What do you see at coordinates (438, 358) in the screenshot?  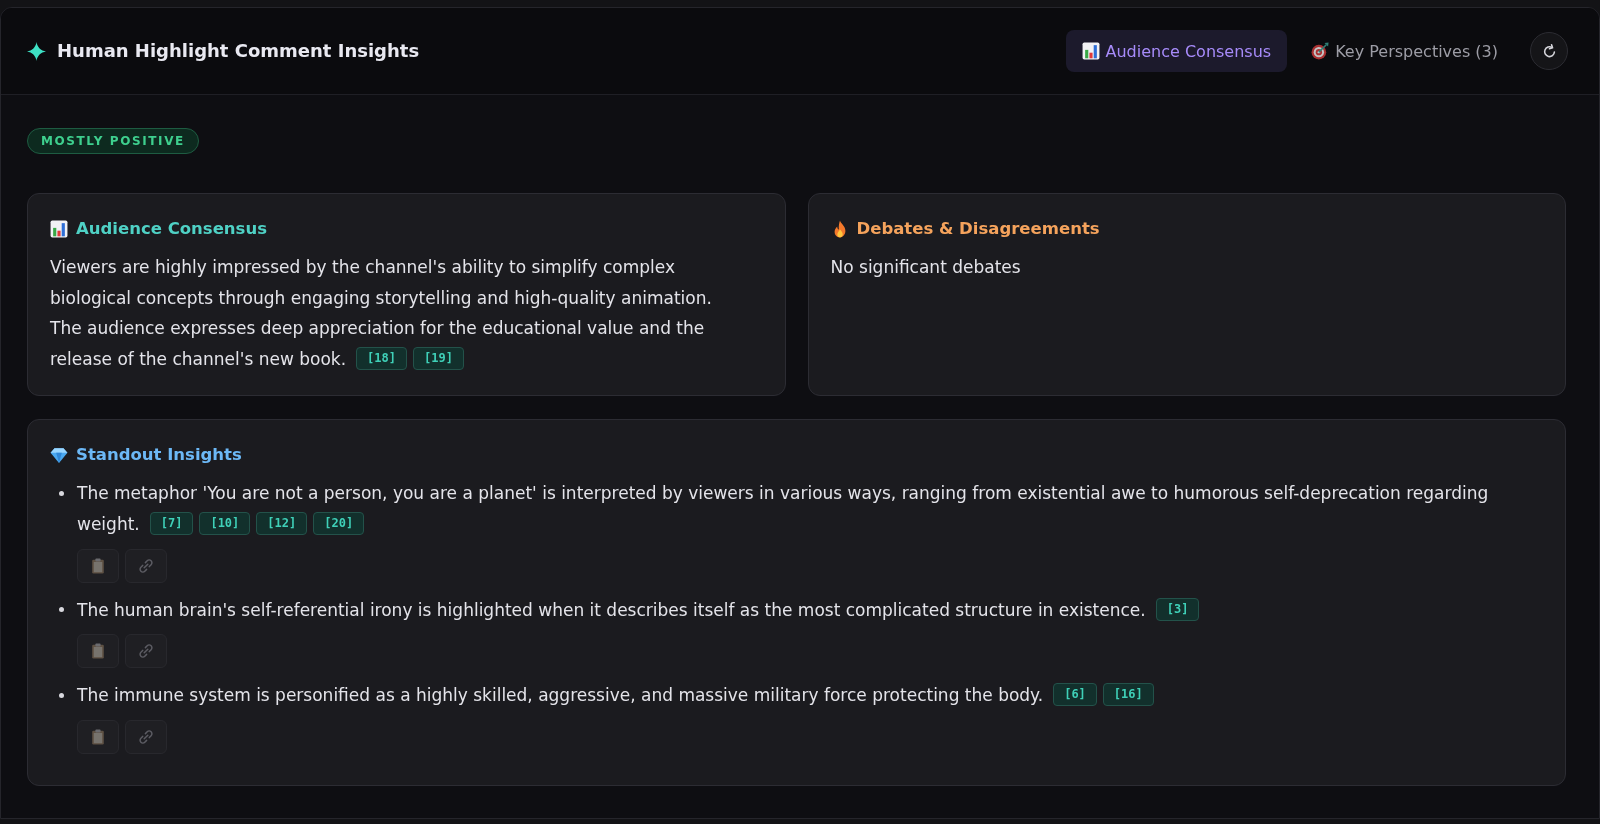 I see `citation-button: [19]` at bounding box center [438, 358].